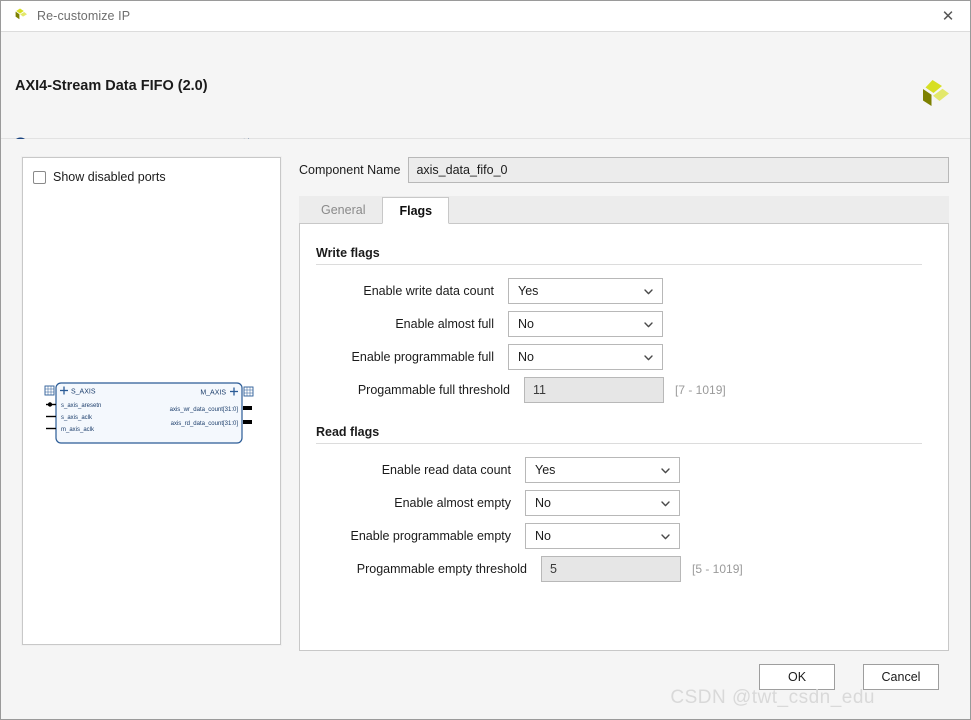 The image size is (971, 720). Describe the element at coordinates (431, 536) in the screenshot. I see `enable-programmable-empty-label: Enable programmable empty` at that location.